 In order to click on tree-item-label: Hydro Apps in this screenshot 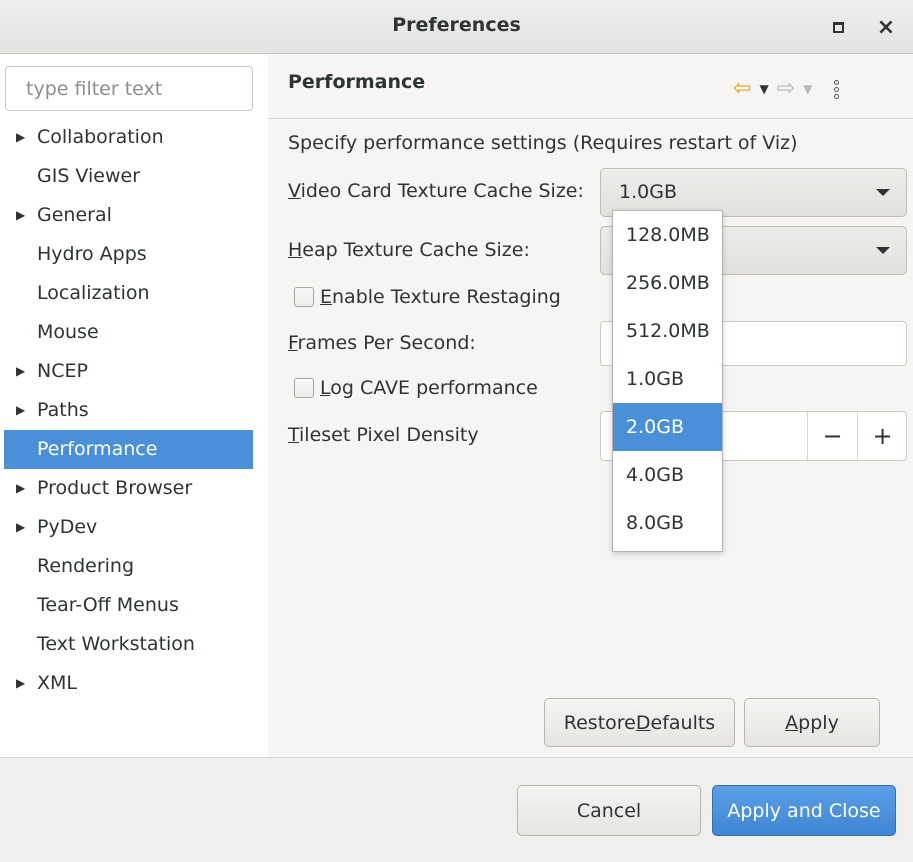, I will do `click(92, 254)`.